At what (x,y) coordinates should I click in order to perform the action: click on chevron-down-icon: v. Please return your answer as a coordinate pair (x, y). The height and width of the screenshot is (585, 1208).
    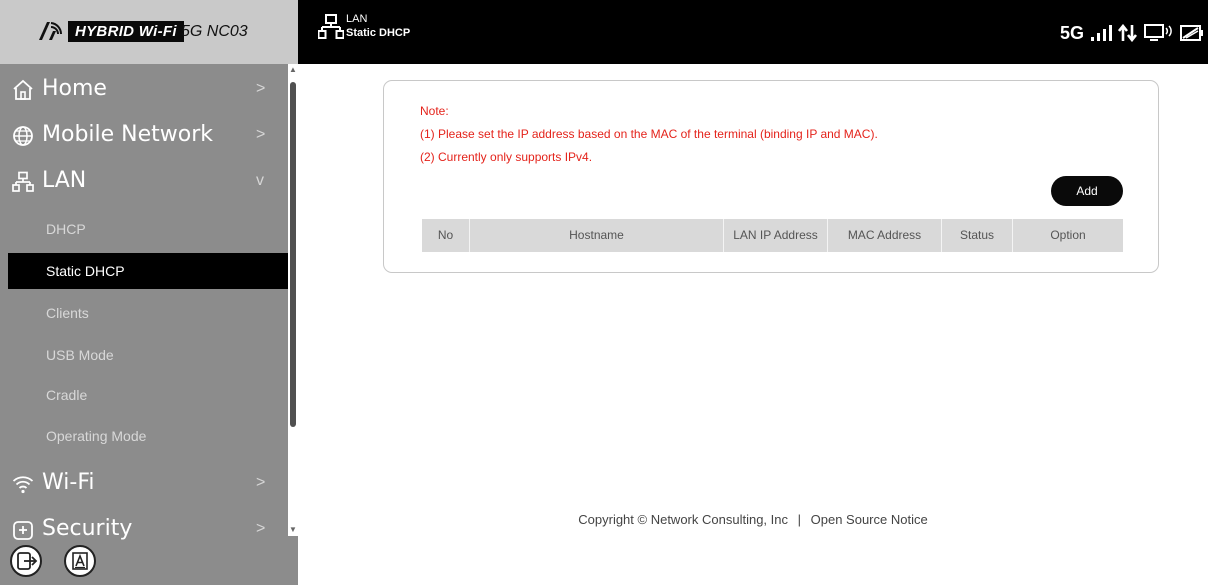
    Looking at the image, I should click on (260, 180).